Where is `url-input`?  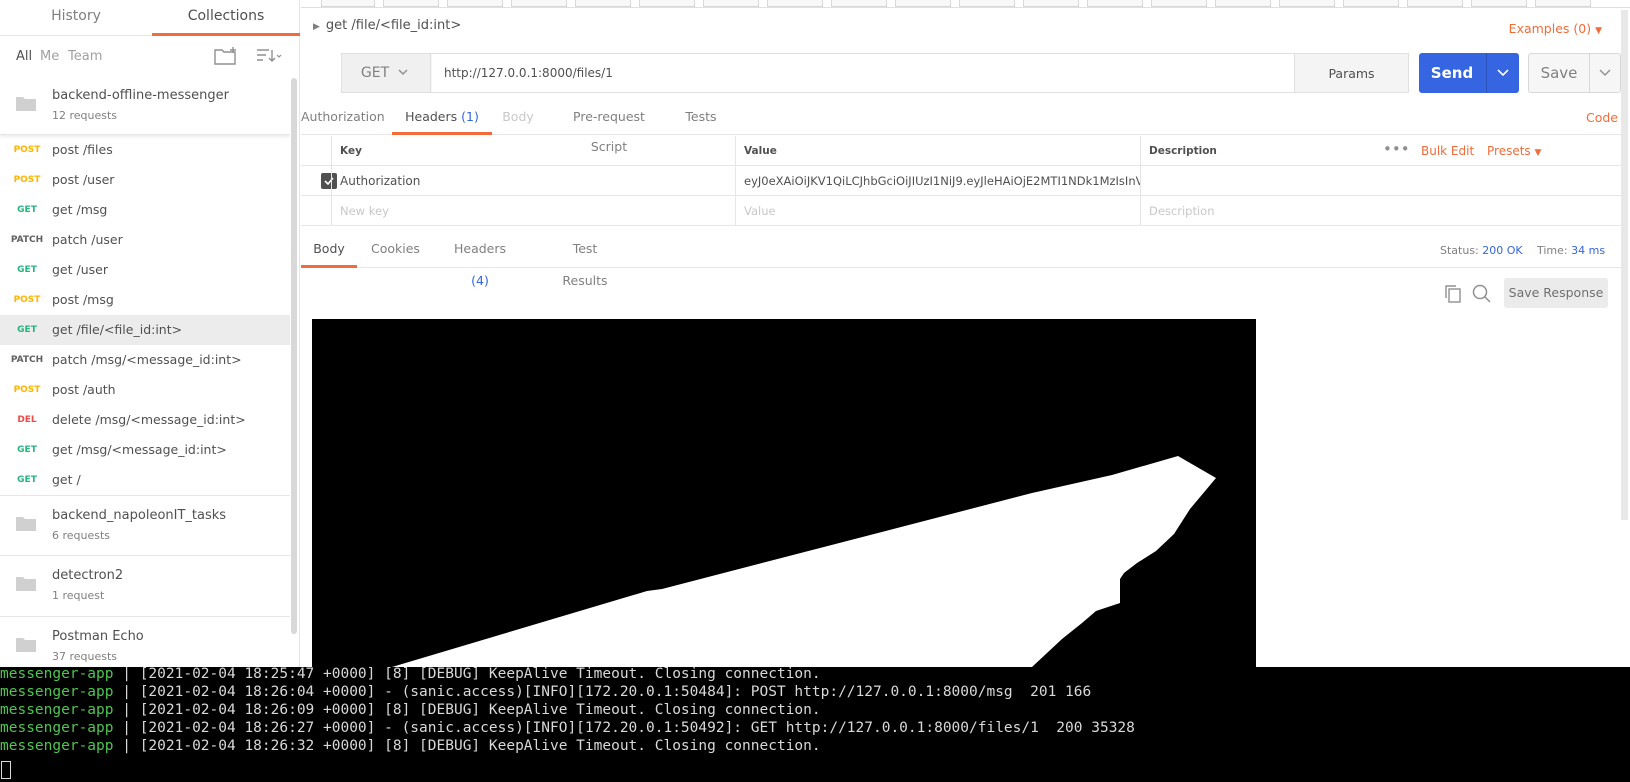
url-input is located at coordinates (863, 73).